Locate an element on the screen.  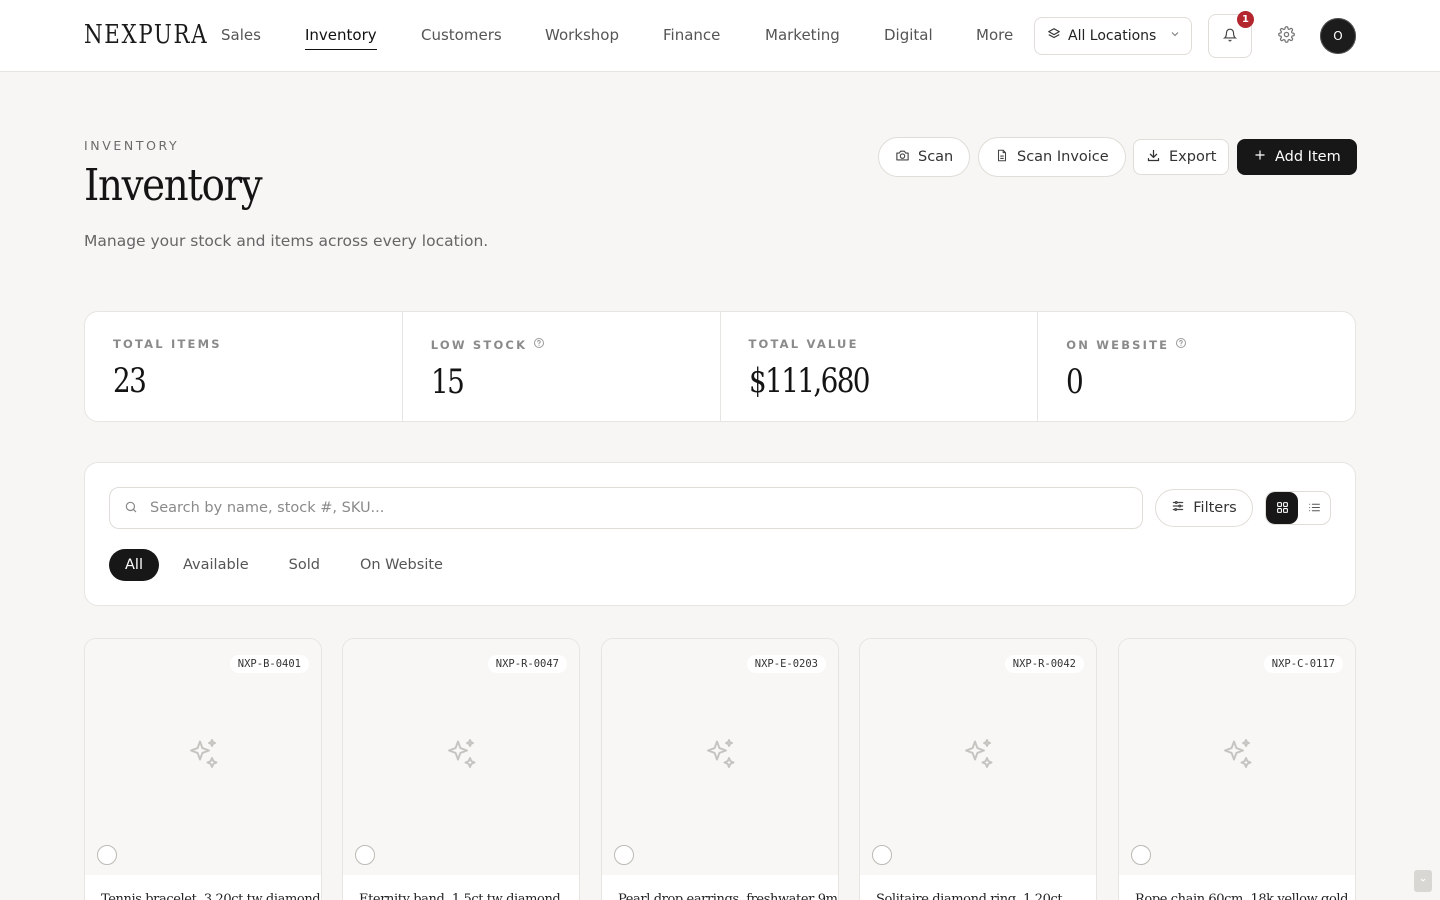
nav-link-customers: Customers is located at coordinates (461, 35).